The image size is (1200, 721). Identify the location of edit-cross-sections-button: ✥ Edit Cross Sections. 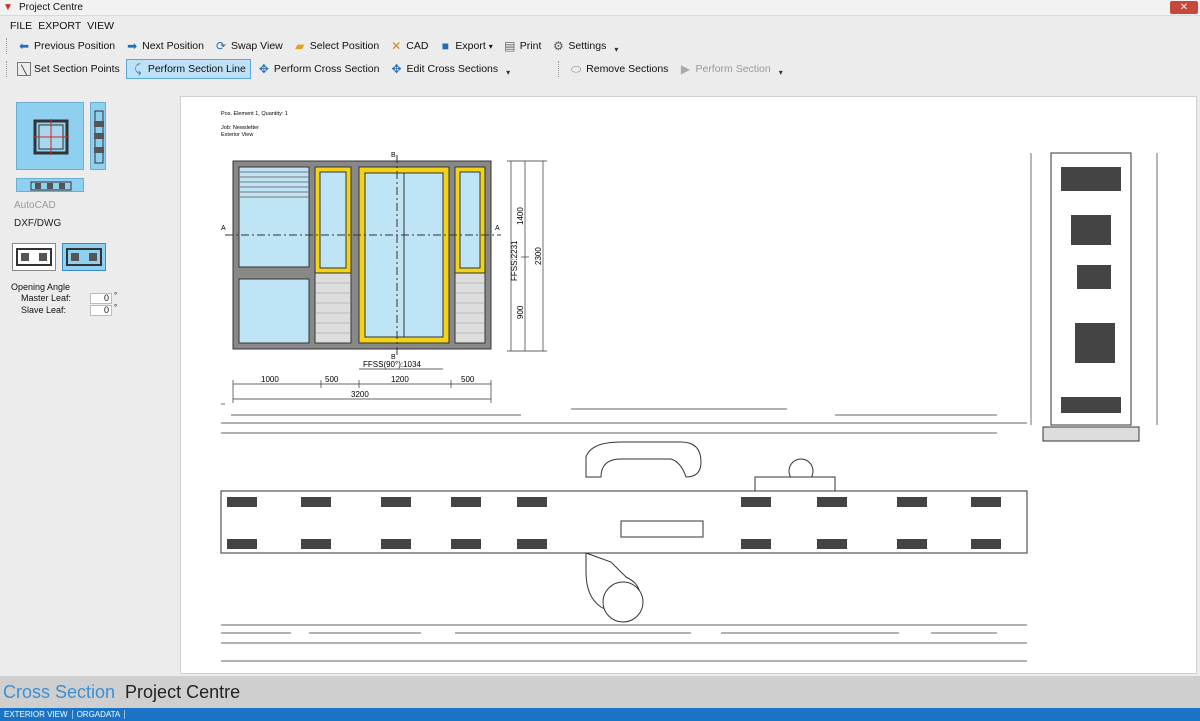
(444, 69).